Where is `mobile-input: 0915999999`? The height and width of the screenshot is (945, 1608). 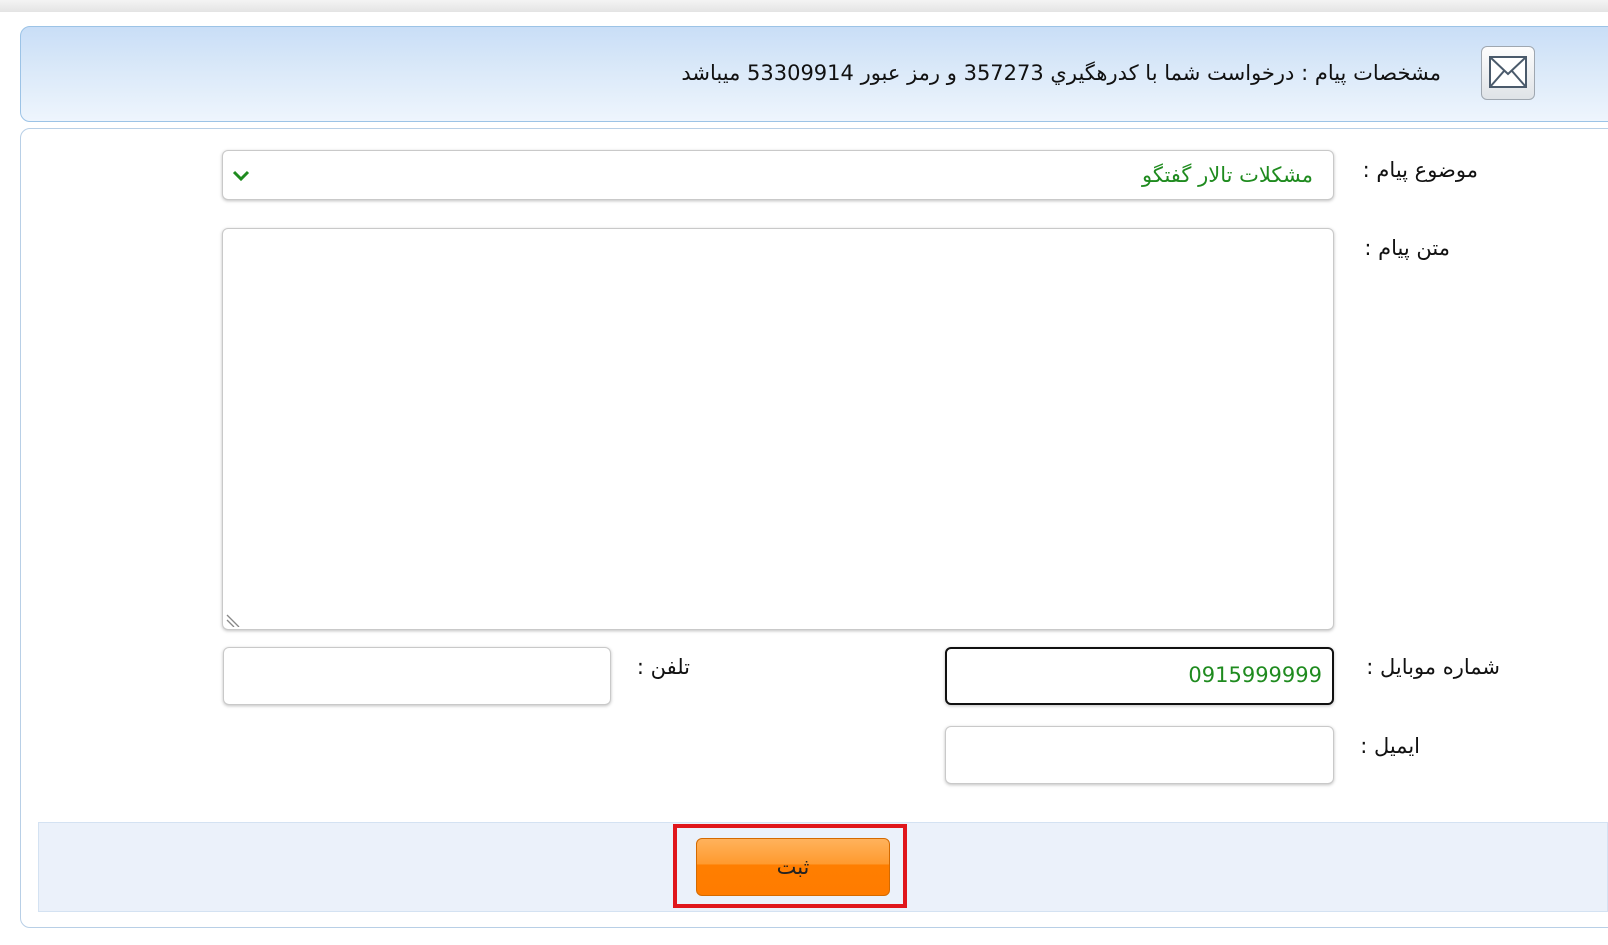
mobile-input: 0915999999 is located at coordinates (1139, 676).